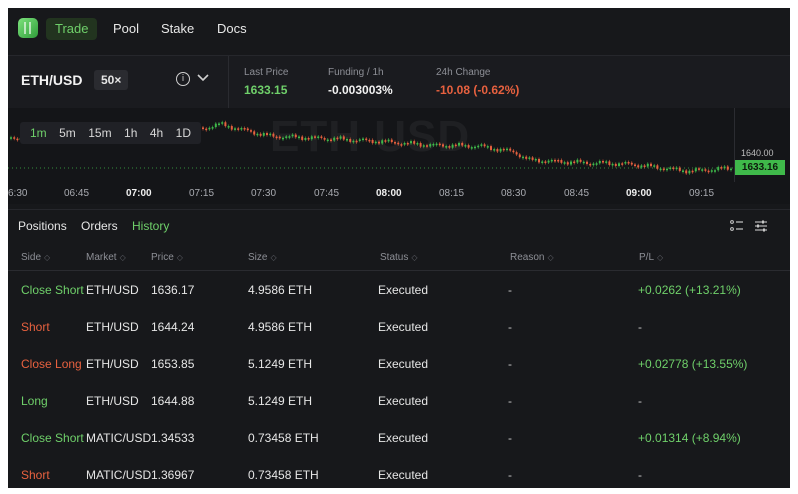 The image size is (798, 494). Describe the element at coordinates (173, 290) in the screenshot. I see `cell-price: 1636.17` at that location.